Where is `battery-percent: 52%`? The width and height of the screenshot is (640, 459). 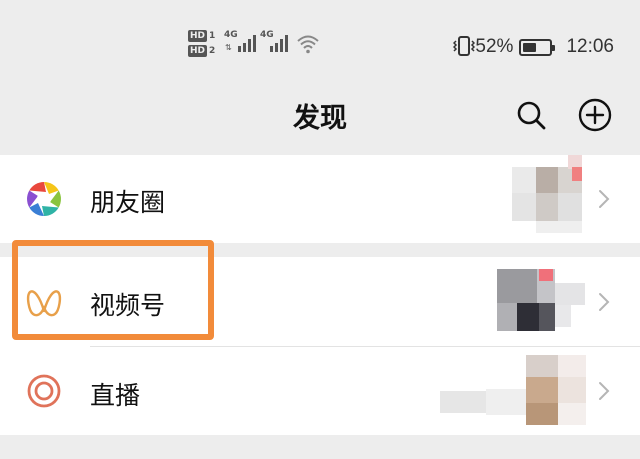
battery-percent: 52% is located at coordinates (494, 46).